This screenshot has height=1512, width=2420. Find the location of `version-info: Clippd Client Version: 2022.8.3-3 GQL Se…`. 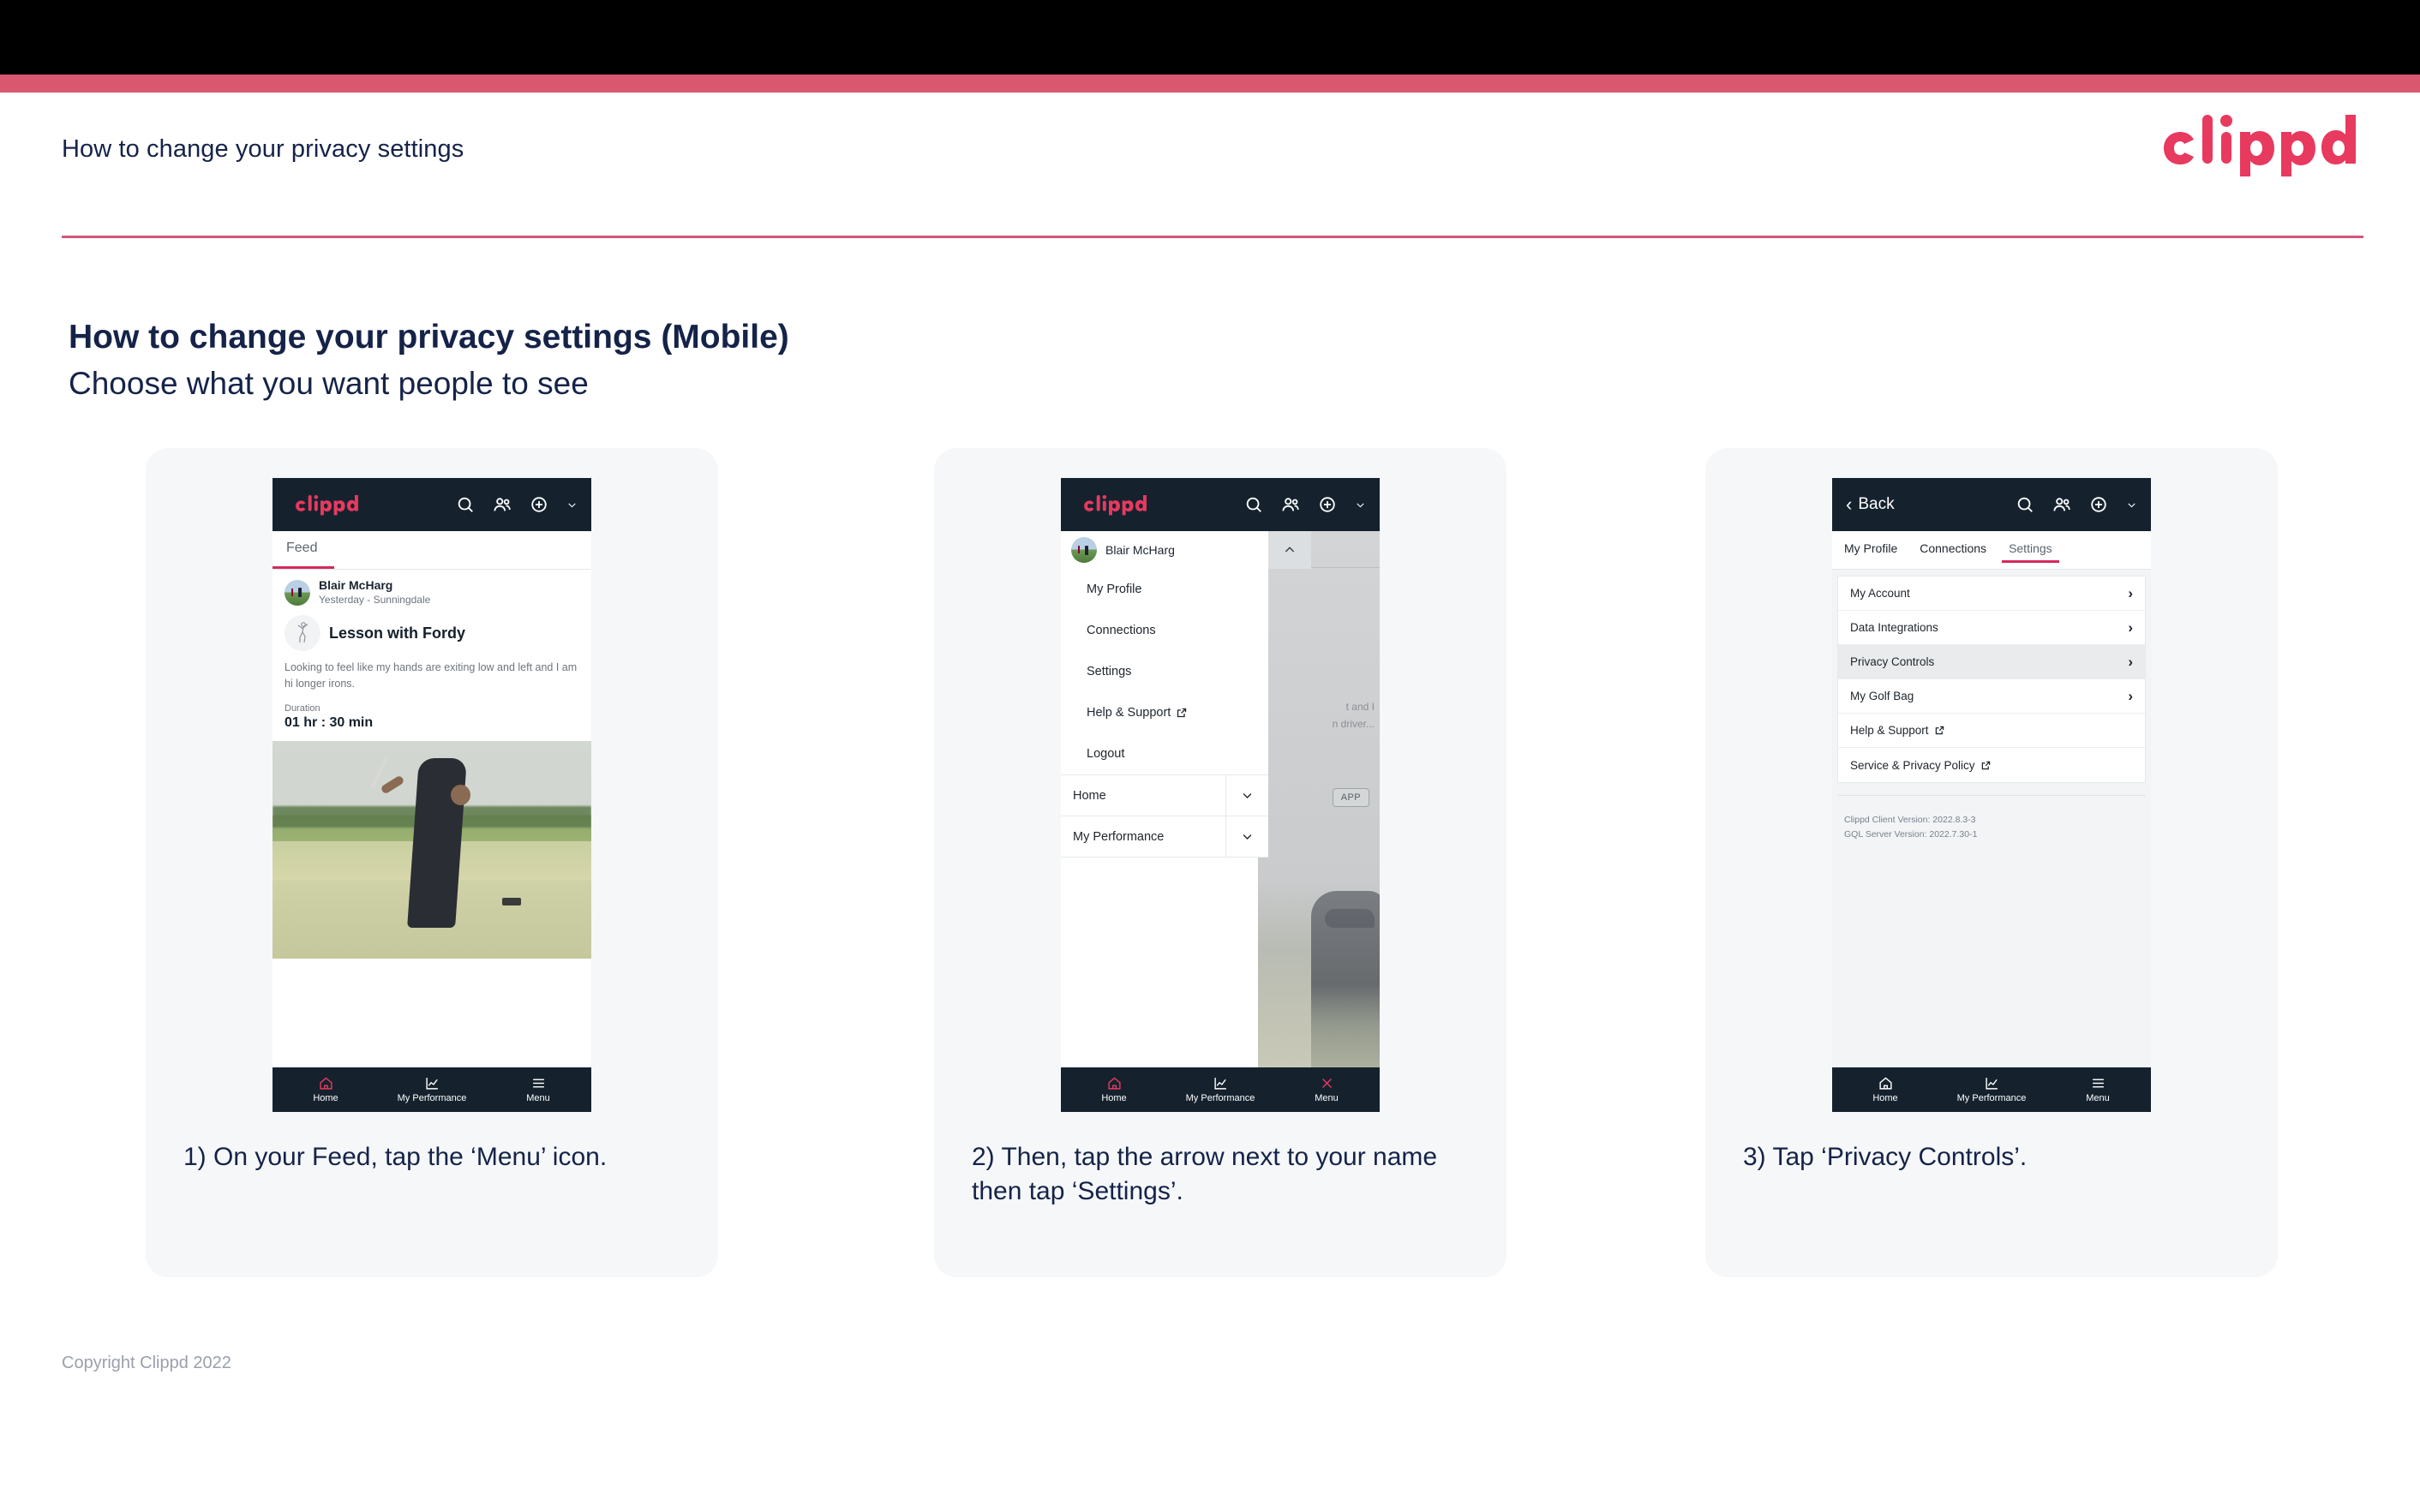

version-info: Clippd Client Version: 2022.8.3-3 GQL Se… is located at coordinates (1991, 819).